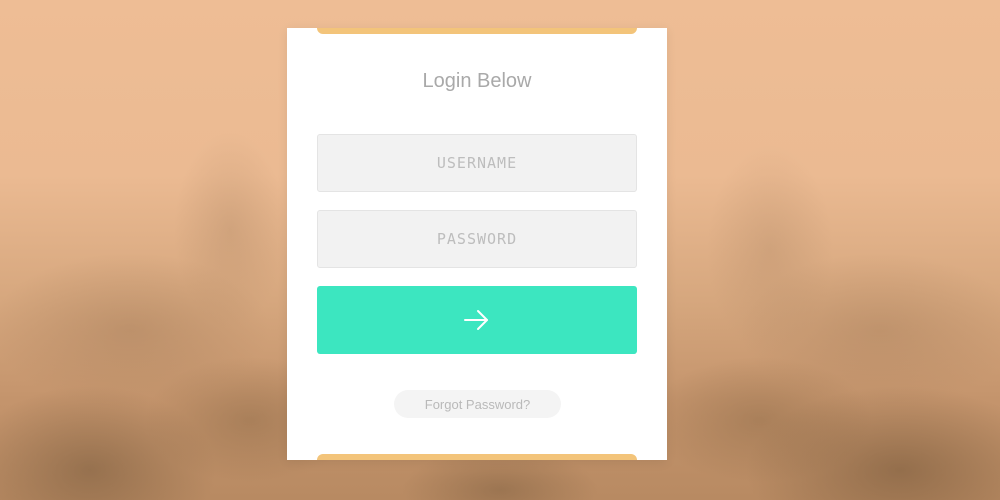 Image resolution: width=1000 pixels, height=500 pixels. Describe the element at coordinates (477, 457) in the screenshot. I see `bottom-accent-bar` at that location.